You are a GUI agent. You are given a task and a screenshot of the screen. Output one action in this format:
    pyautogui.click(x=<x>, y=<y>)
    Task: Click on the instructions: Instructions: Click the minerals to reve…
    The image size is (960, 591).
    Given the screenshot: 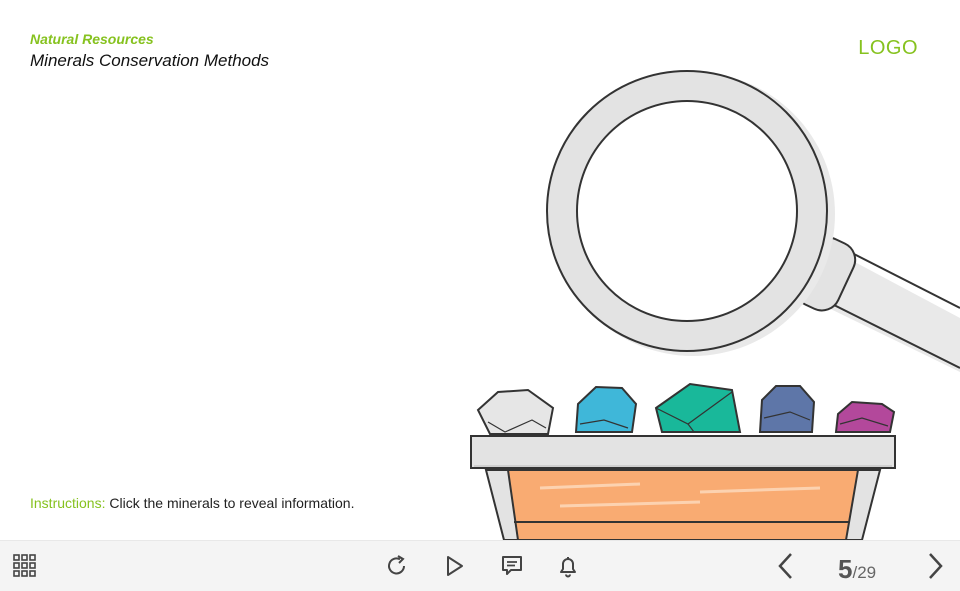 What is the action you would take?
    pyautogui.click(x=192, y=503)
    